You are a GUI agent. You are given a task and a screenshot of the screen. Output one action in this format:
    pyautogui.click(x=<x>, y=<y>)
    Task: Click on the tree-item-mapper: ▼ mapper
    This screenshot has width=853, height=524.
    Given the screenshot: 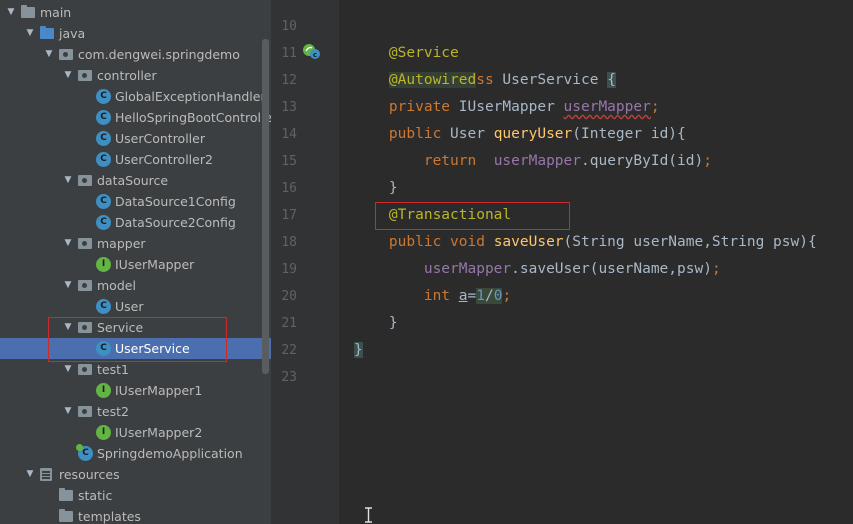 What is the action you would take?
    pyautogui.click(x=135, y=243)
    